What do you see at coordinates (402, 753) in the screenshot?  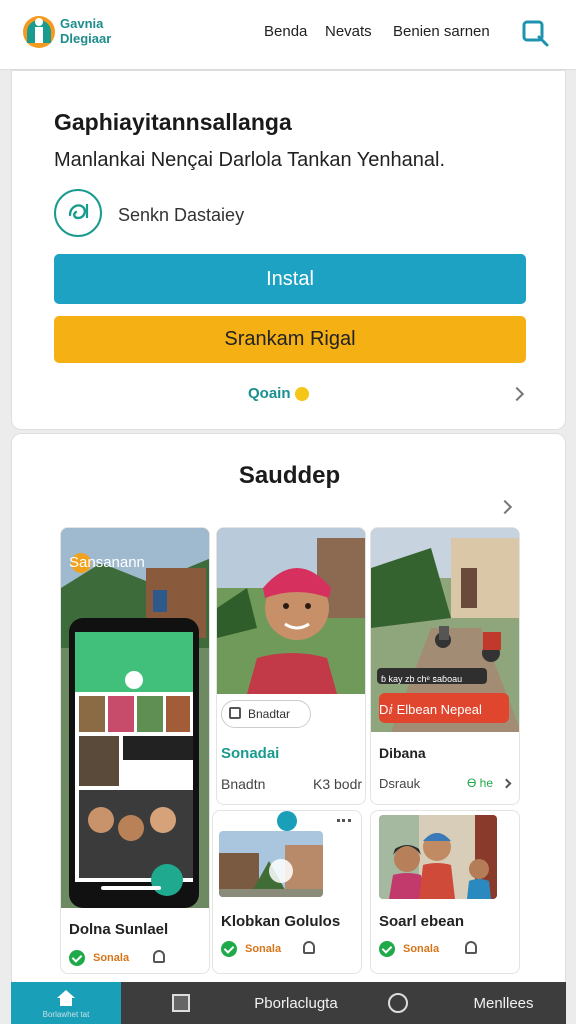 I see `tile-3-name: Dibana` at bounding box center [402, 753].